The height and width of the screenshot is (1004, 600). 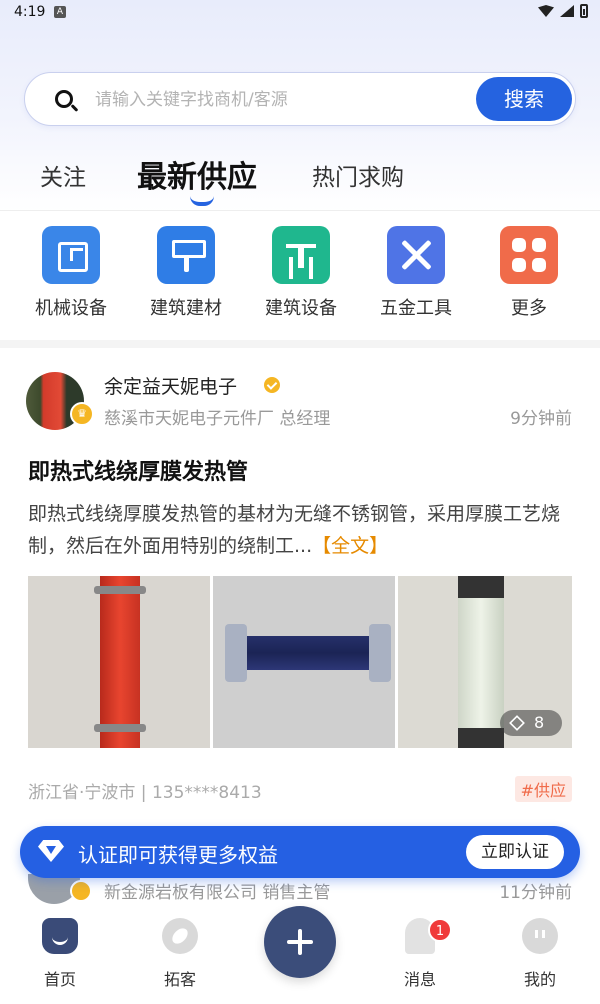 I want to click on category-hardware-tools: 五金工具, so click(x=416, y=271).